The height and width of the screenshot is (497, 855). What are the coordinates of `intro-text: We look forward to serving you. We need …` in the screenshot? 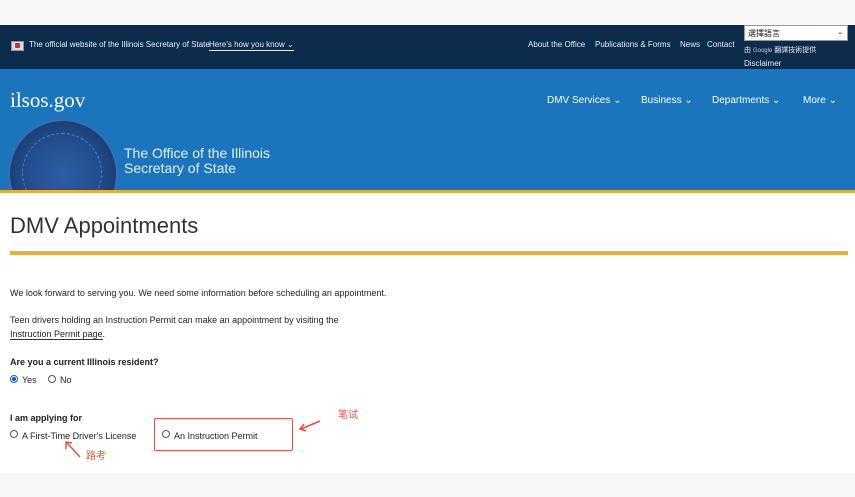 It's located at (198, 293).